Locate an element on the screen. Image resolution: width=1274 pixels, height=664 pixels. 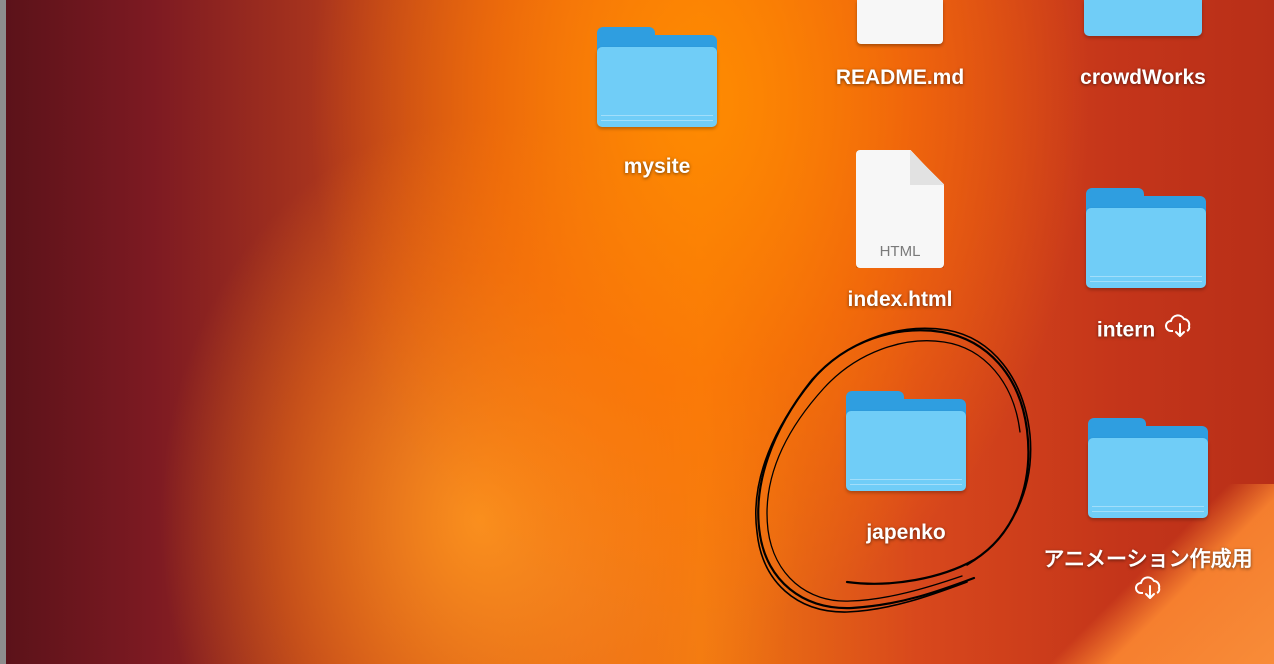
item-label: mysite is located at coordinates (657, 166).